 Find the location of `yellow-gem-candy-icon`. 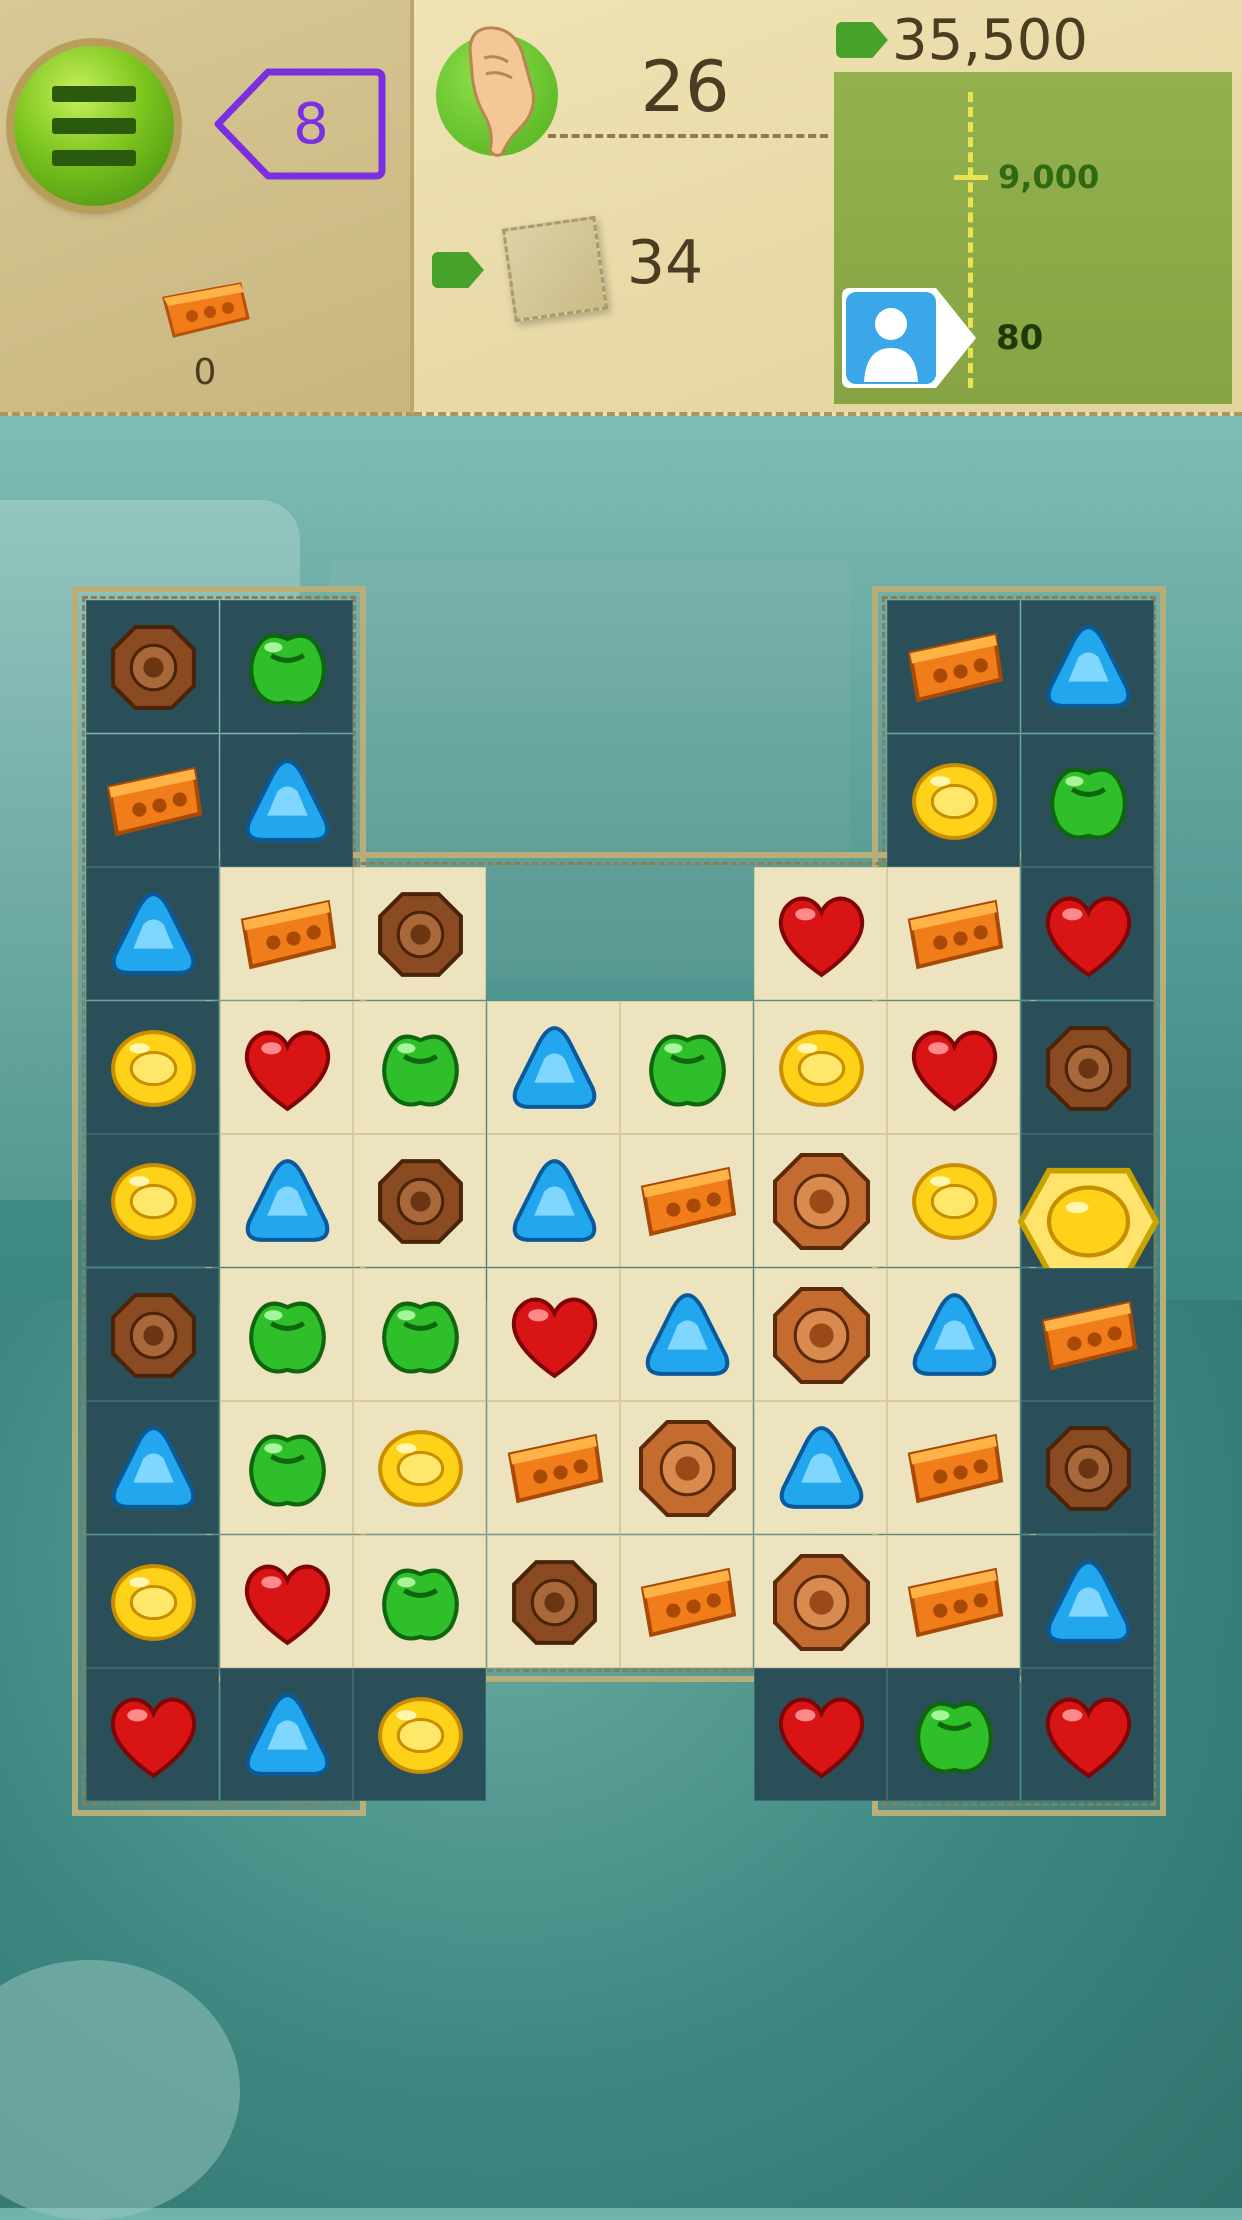

yellow-gem-candy-icon is located at coordinates (1088, 1213).